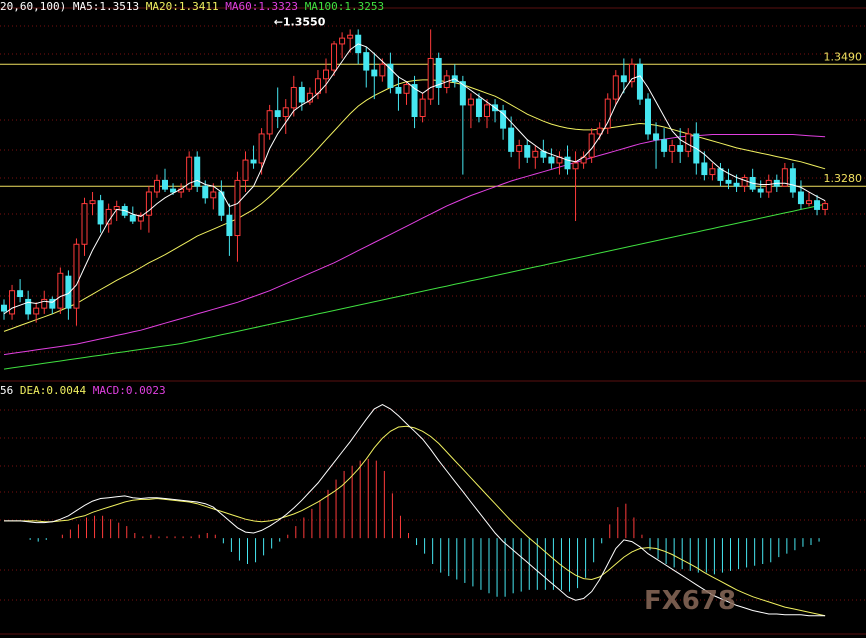 The height and width of the screenshot is (638, 866). What do you see at coordinates (7, 390) in the screenshot?
I see `macd-prefix: 56` at bounding box center [7, 390].